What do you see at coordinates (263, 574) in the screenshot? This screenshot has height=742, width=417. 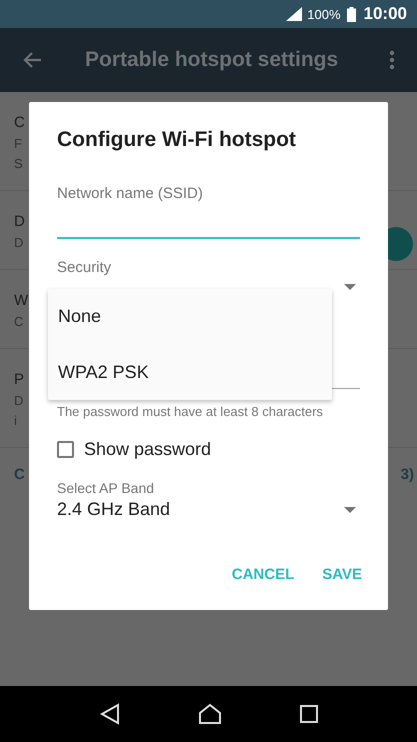 I see `dialog-button: CANCEL` at bounding box center [263, 574].